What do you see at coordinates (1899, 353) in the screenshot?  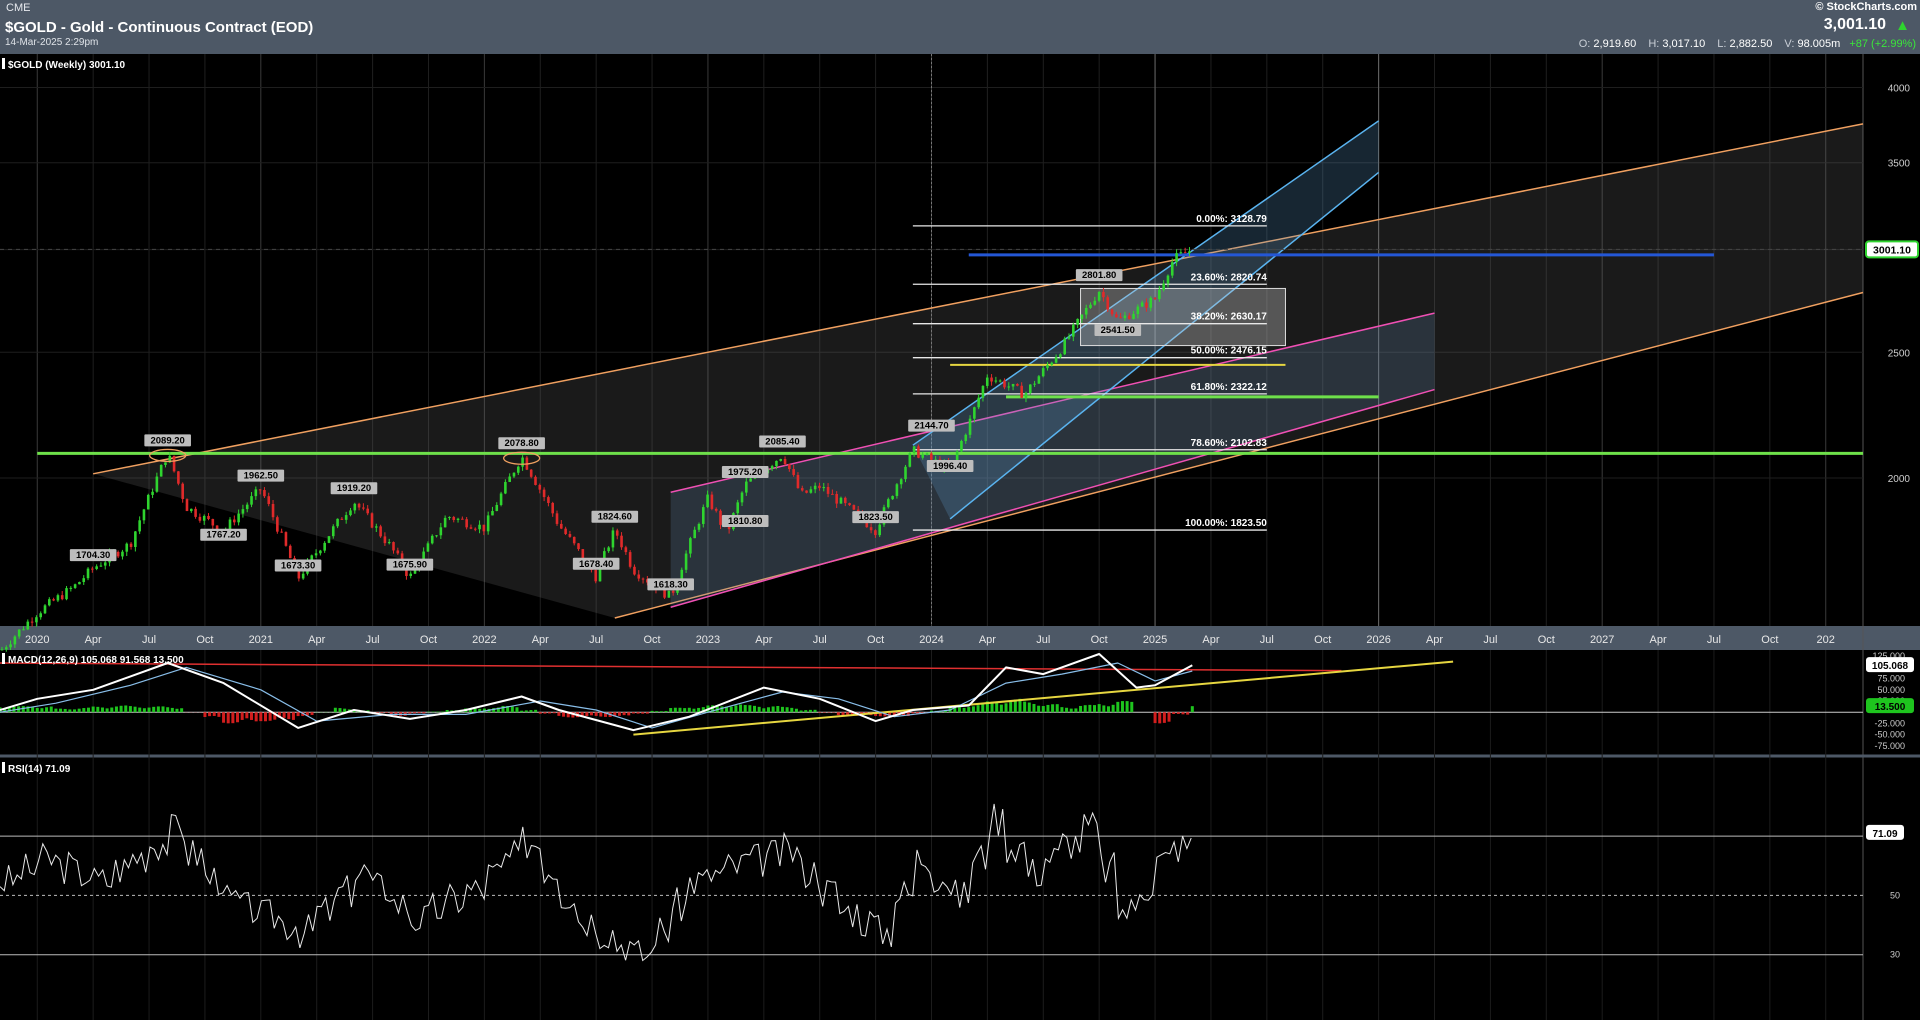 I see `price-tick-label: 2500` at bounding box center [1899, 353].